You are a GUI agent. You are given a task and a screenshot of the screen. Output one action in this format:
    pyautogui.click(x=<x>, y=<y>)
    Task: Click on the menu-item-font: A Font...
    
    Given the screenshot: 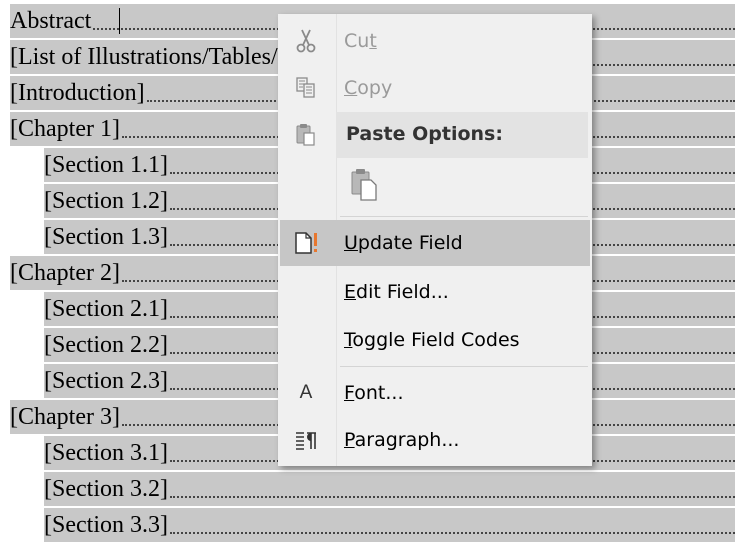 What is the action you would take?
    pyautogui.click(x=435, y=393)
    